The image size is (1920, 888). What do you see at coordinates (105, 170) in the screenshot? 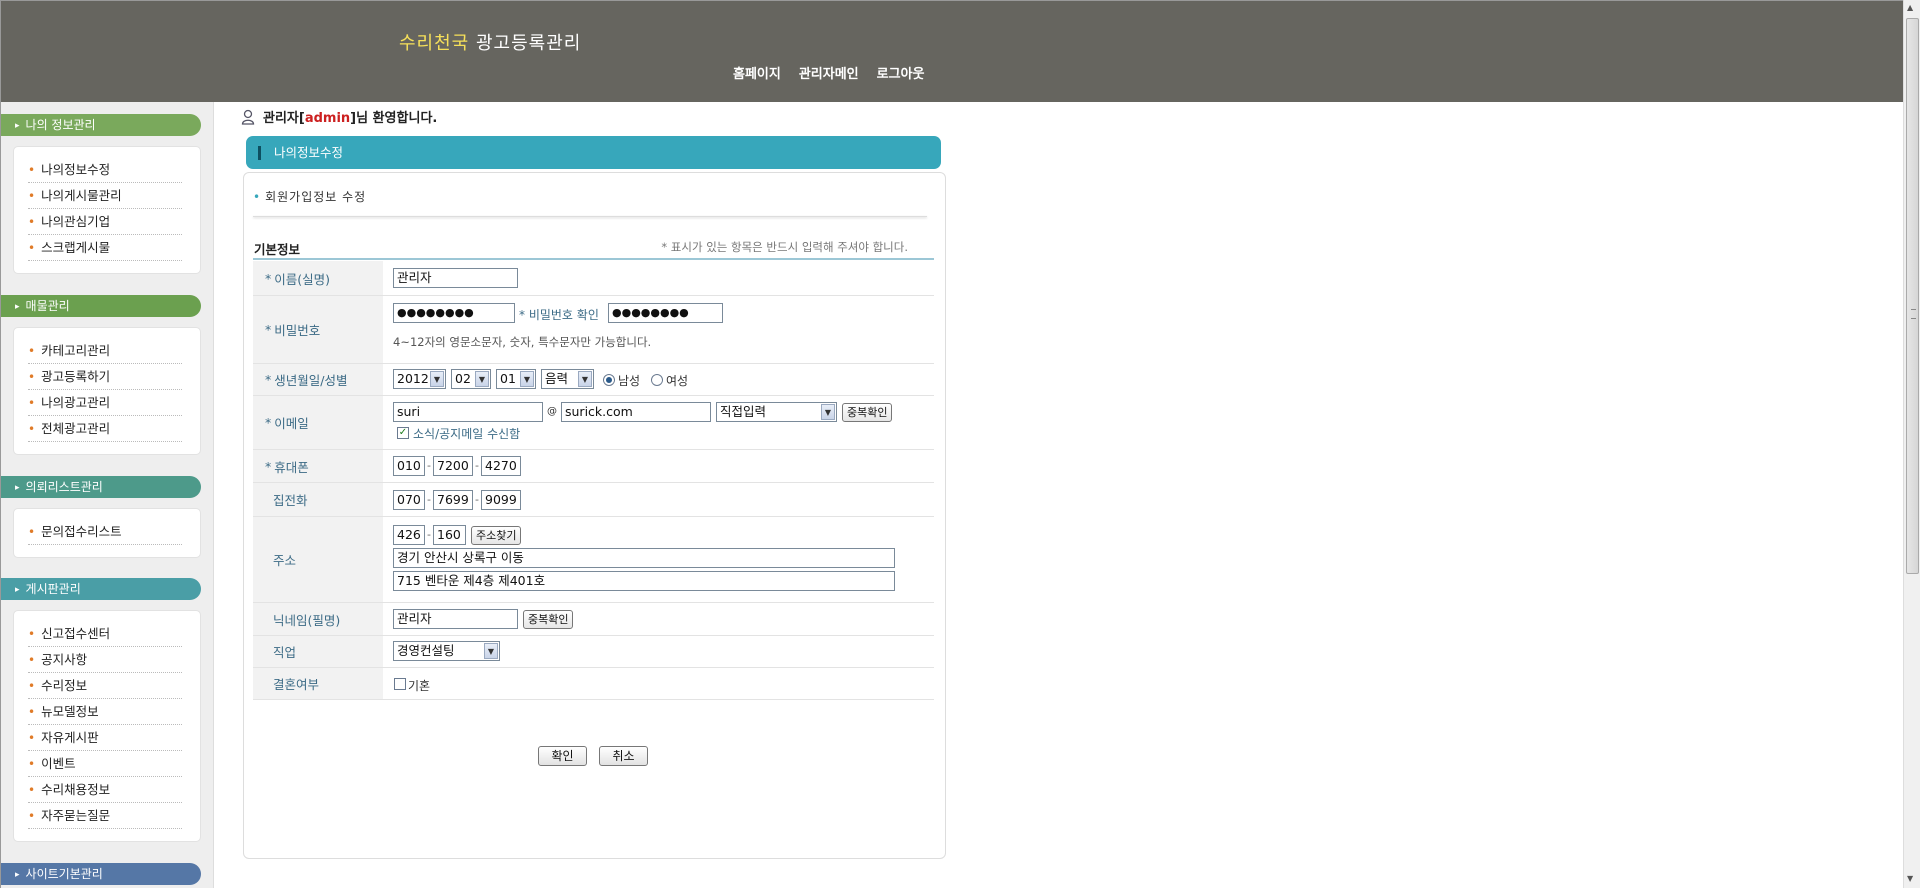
I see `sidebar-item-edit-my-info: 나의정보수정` at bounding box center [105, 170].